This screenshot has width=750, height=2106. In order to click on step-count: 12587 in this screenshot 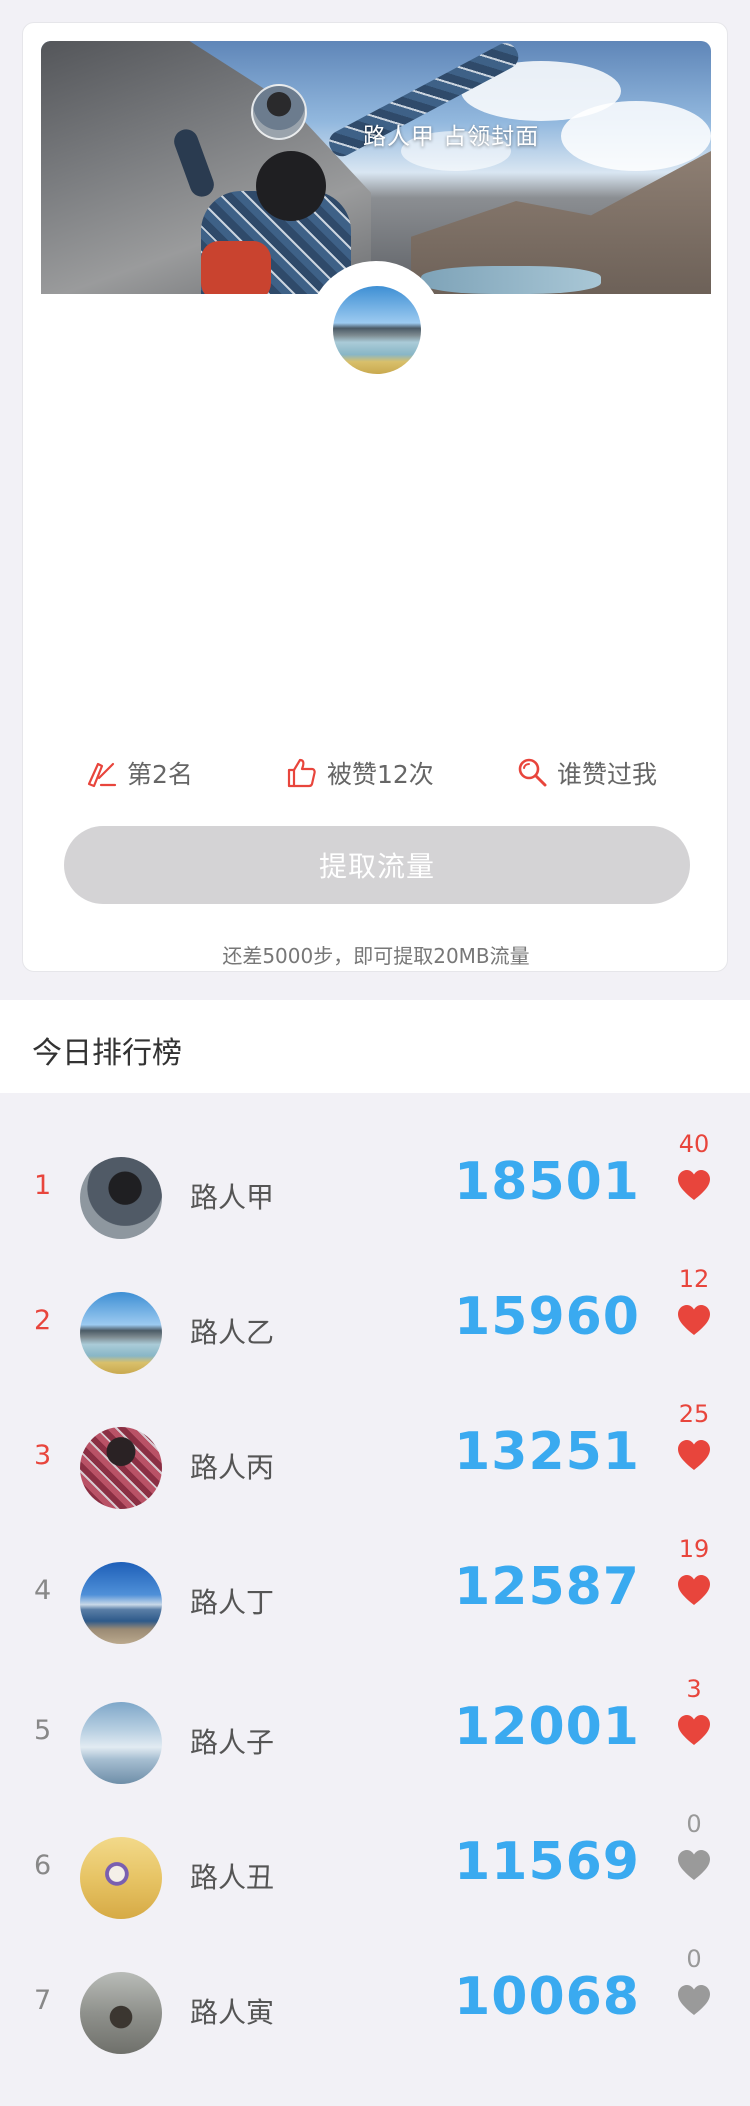, I will do `click(547, 1587)`.